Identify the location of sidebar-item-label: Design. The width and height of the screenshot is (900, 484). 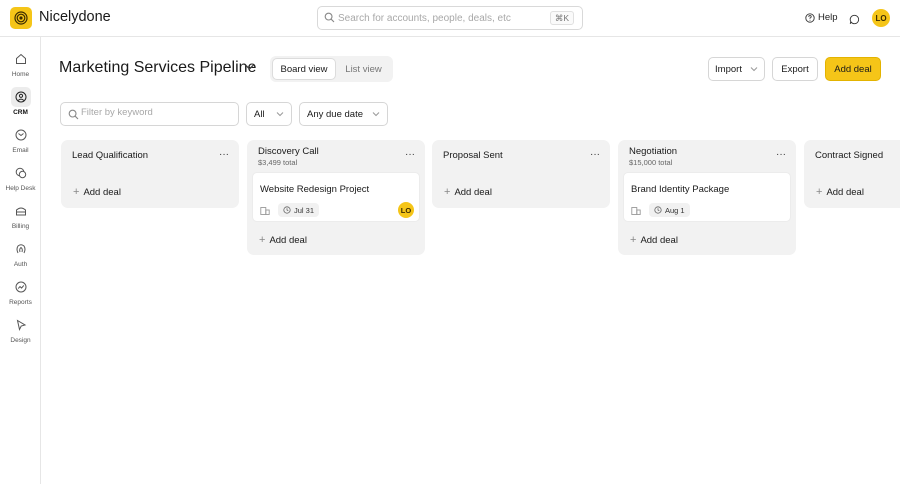
(20, 340).